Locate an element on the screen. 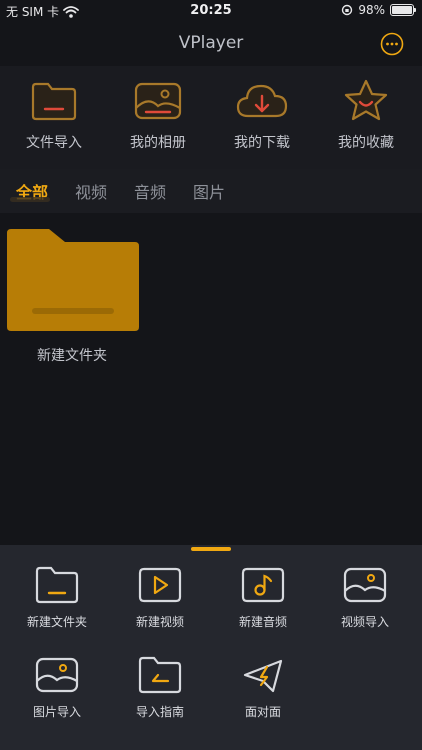 This screenshot has height=750, width=422. video-import-icon is located at coordinates (365, 585).